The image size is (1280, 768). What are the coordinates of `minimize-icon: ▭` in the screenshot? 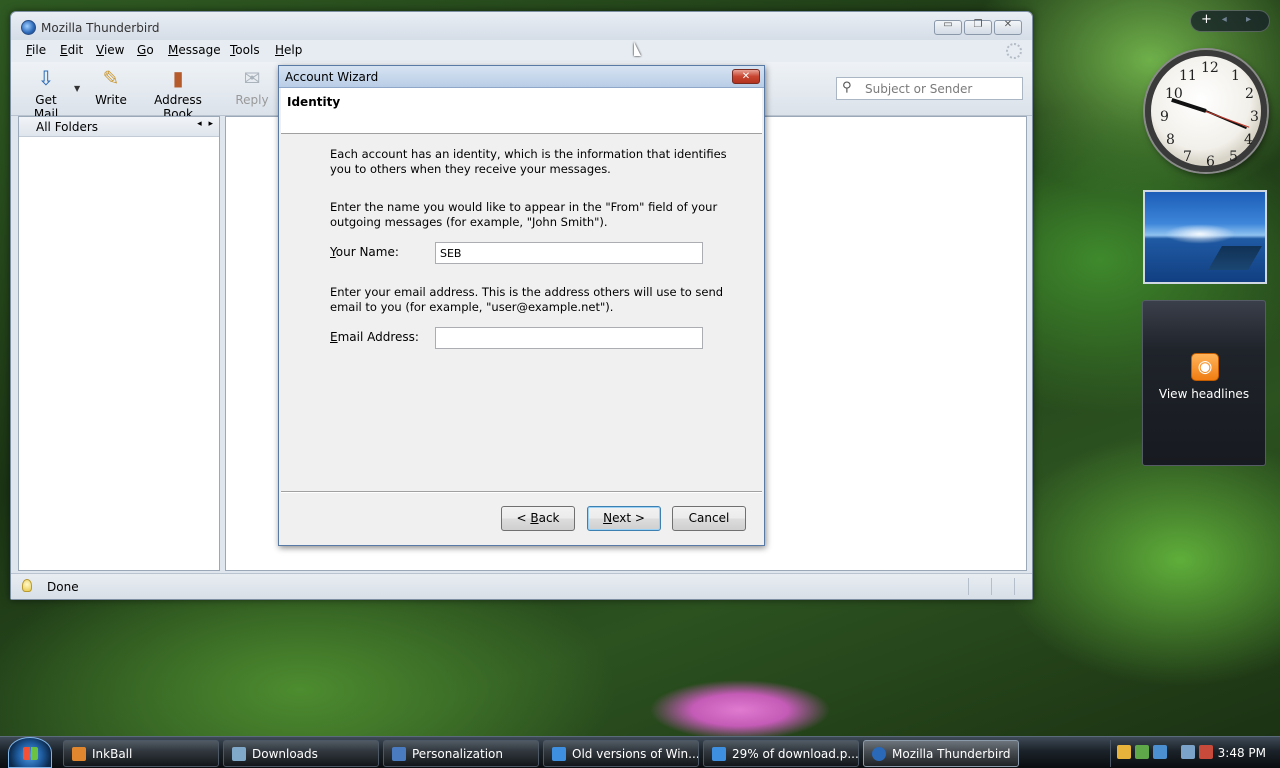 It's located at (948, 24).